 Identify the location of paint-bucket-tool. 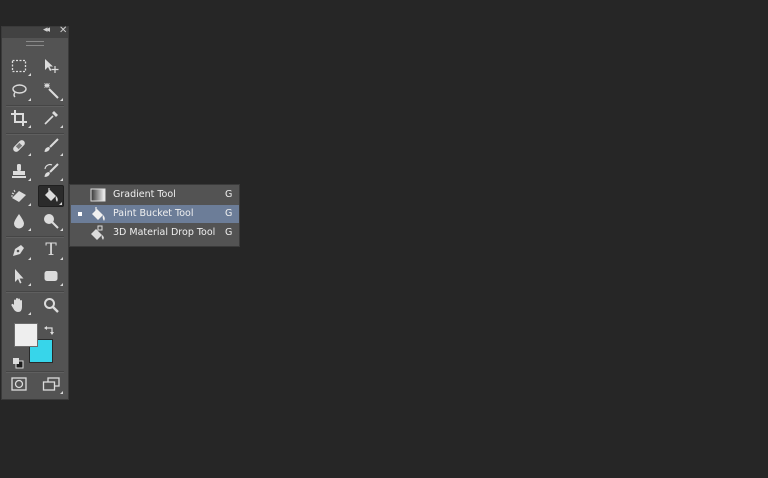
(51, 196).